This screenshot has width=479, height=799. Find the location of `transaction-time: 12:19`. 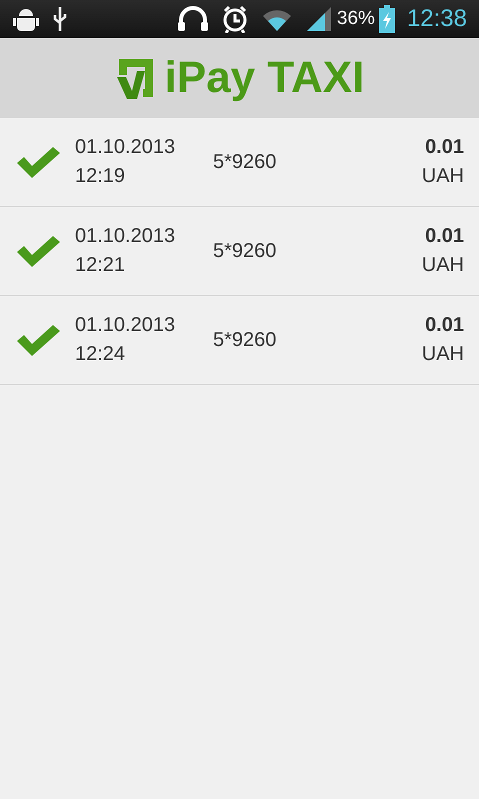

transaction-time: 12:19 is located at coordinates (100, 176).